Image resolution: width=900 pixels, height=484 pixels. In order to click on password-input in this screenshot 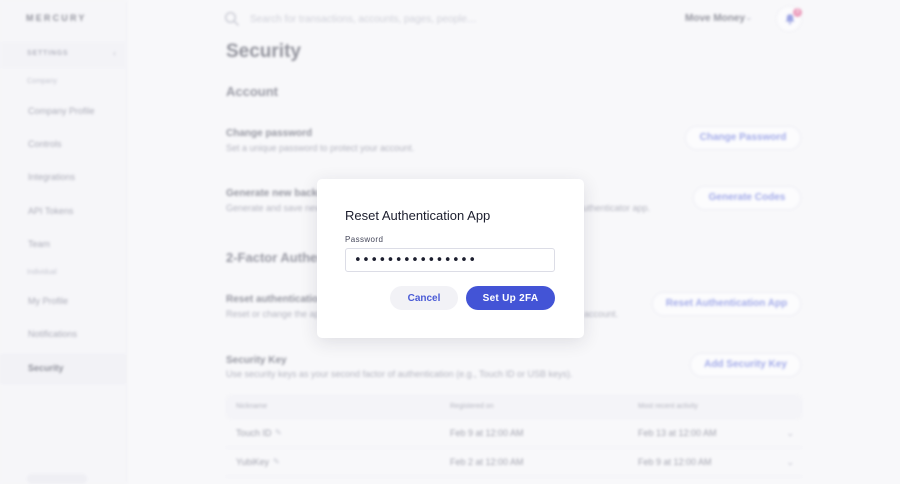, I will do `click(450, 260)`.